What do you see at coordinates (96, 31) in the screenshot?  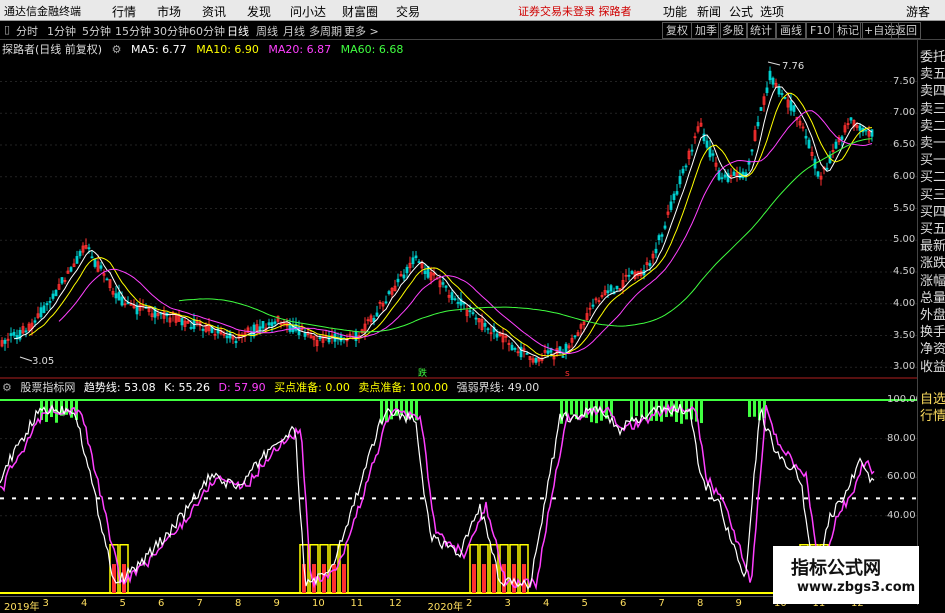 I see `tab-period-5m: 5分钟` at bounding box center [96, 31].